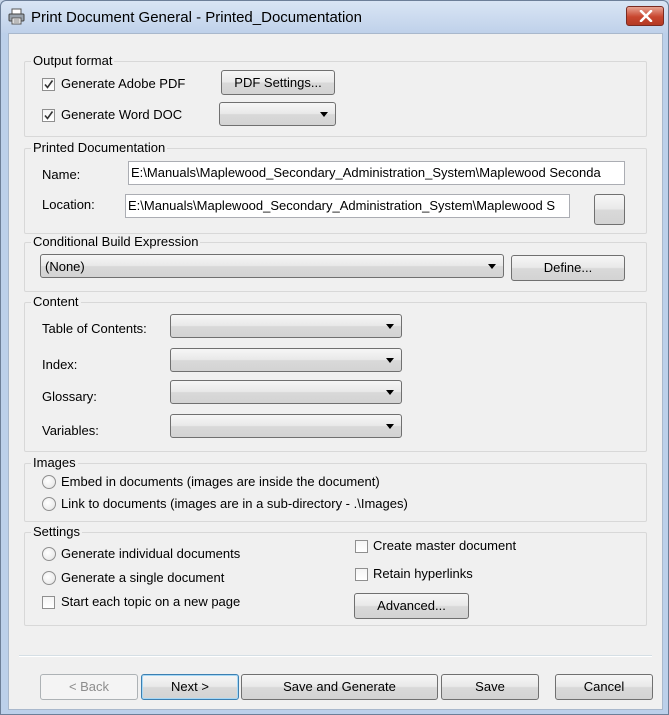  Describe the element at coordinates (70, 430) in the screenshot. I see `variables-label: Variables:` at that location.